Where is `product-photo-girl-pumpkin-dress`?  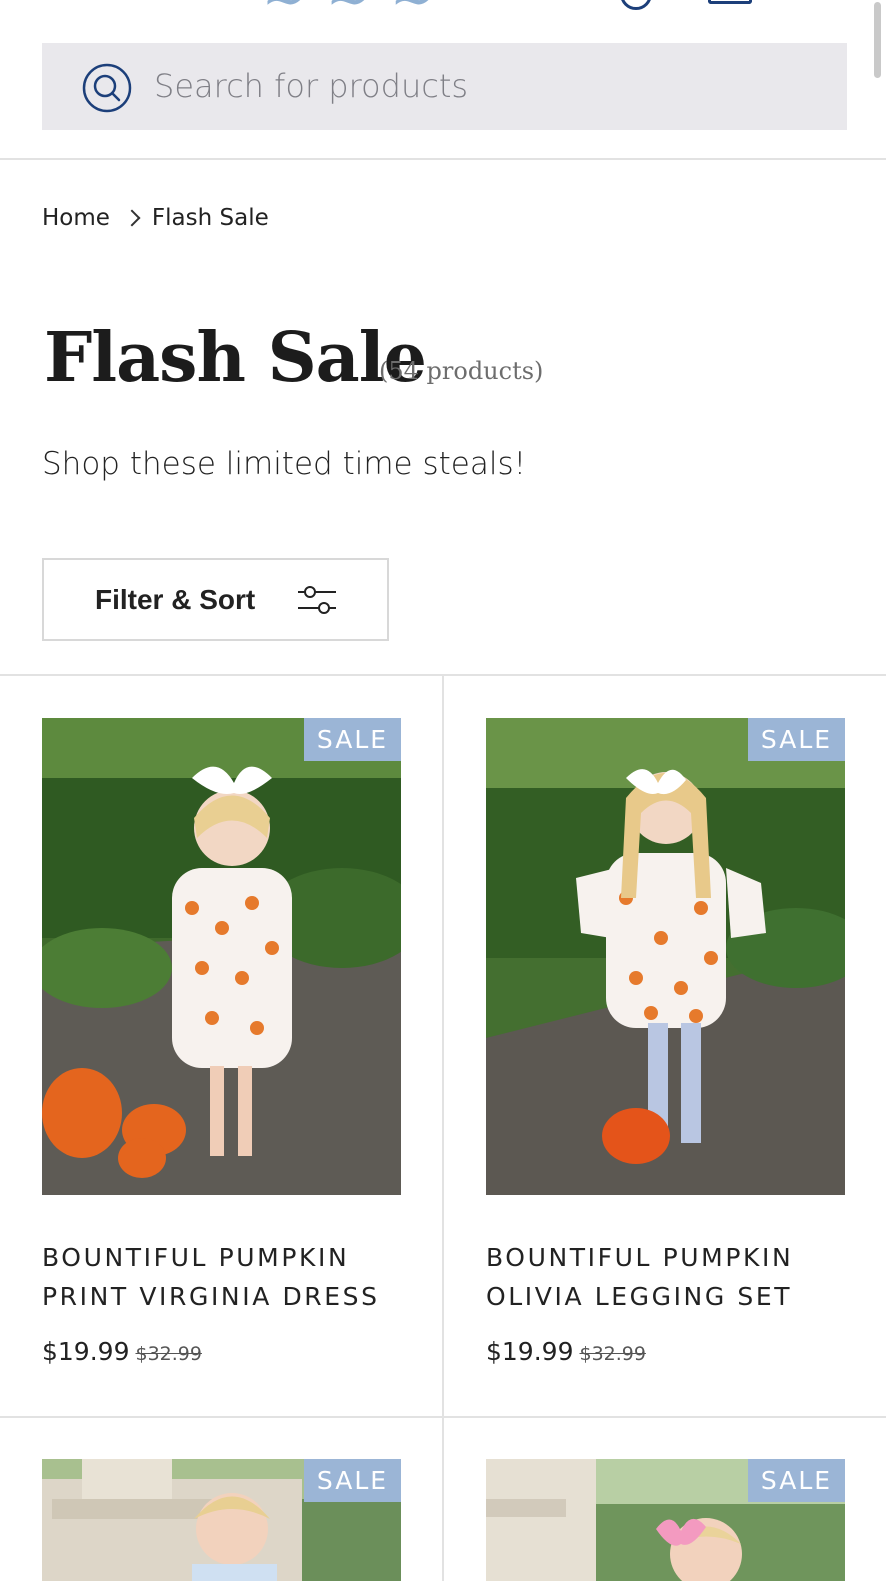
product-photo-girl-pumpkin-dress is located at coordinates (221, 956).